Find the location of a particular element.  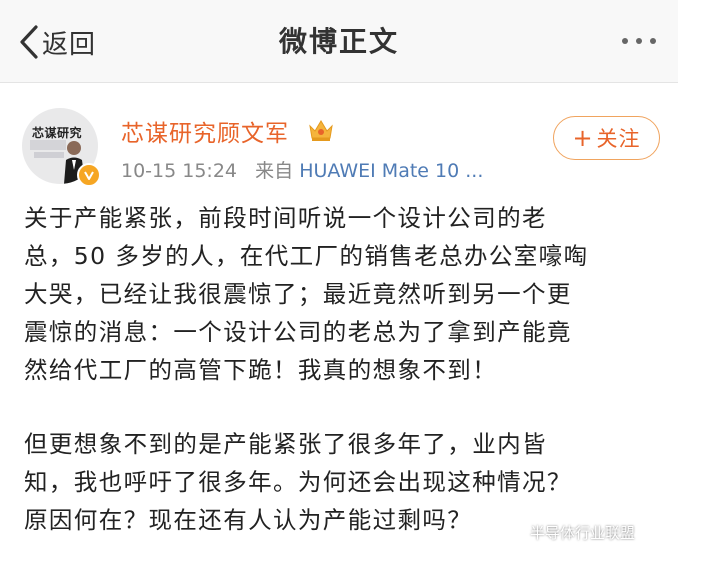

post-line: 关于产能紧张，前段时间听说一个设计公司的老 is located at coordinates (285, 218).